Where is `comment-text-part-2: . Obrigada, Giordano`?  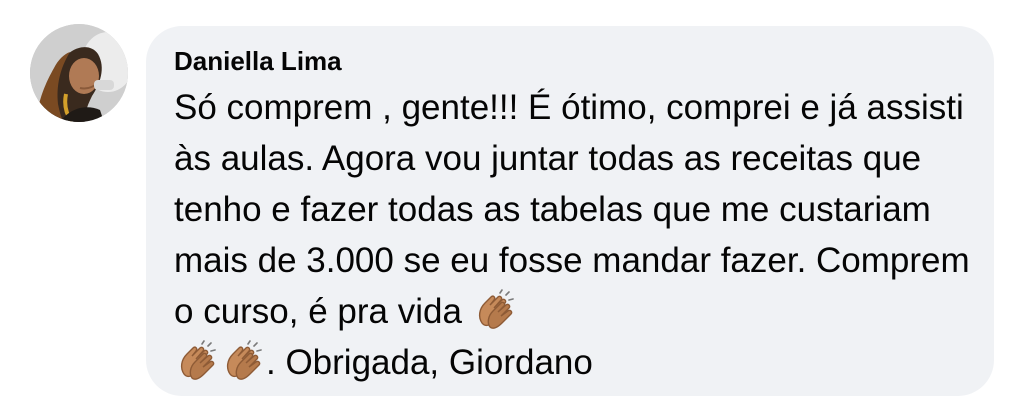
comment-text-part-2: . Obrigada, Giordano is located at coordinates (429, 362).